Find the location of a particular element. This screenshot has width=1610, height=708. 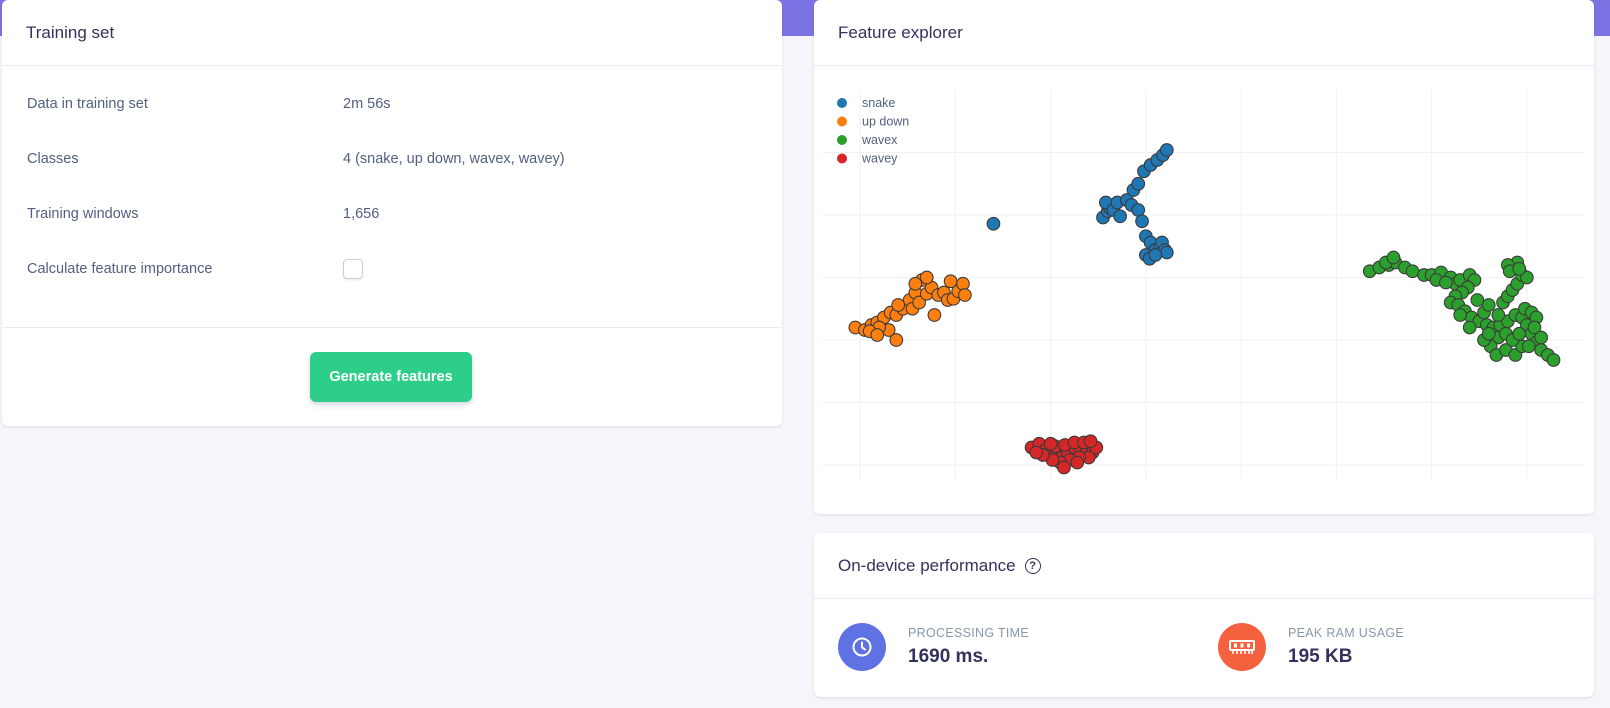

legend-marker-wavex is located at coordinates (842, 140).